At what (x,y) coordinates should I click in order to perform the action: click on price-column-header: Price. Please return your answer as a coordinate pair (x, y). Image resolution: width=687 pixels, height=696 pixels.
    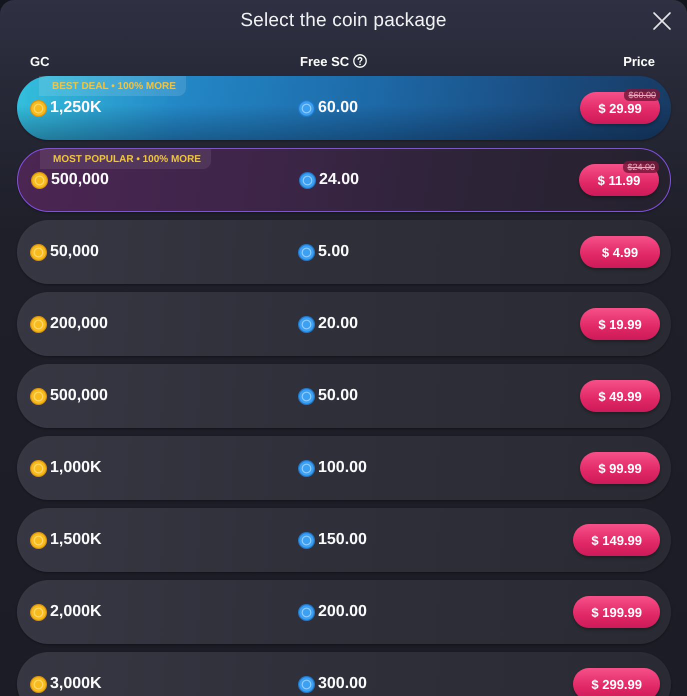
    Looking at the image, I should click on (639, 61).